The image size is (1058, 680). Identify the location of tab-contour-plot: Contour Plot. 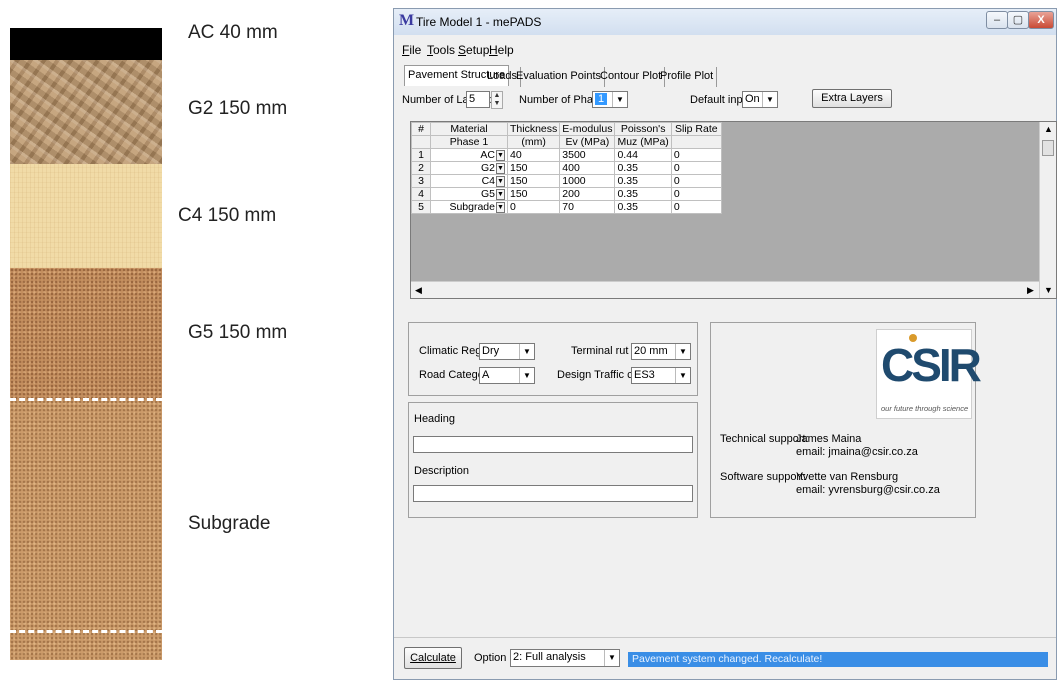
(631, 77).